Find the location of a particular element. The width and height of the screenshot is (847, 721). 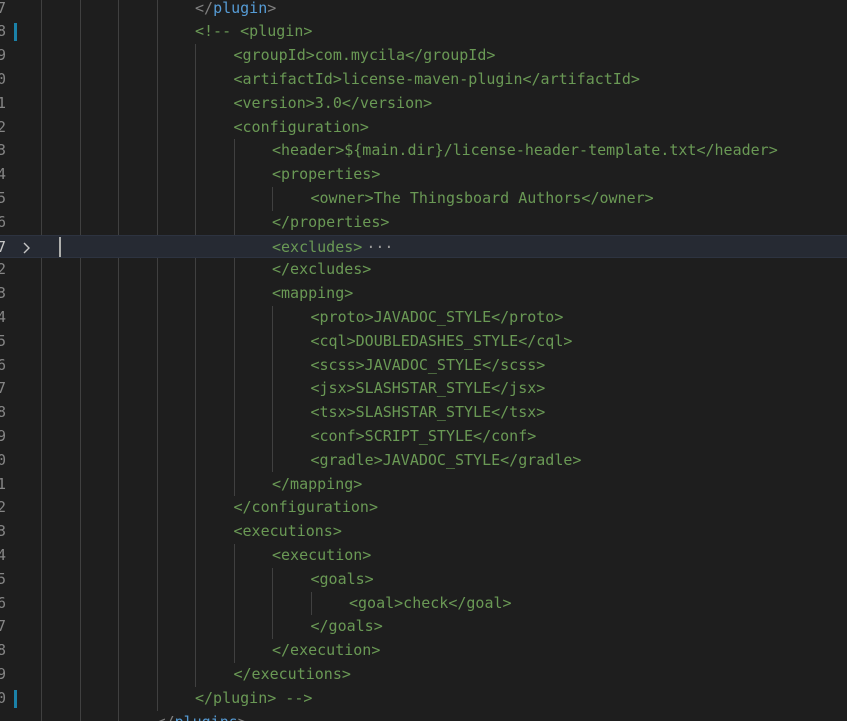

code-text: <mapping> is located at coordinates (312, 294).